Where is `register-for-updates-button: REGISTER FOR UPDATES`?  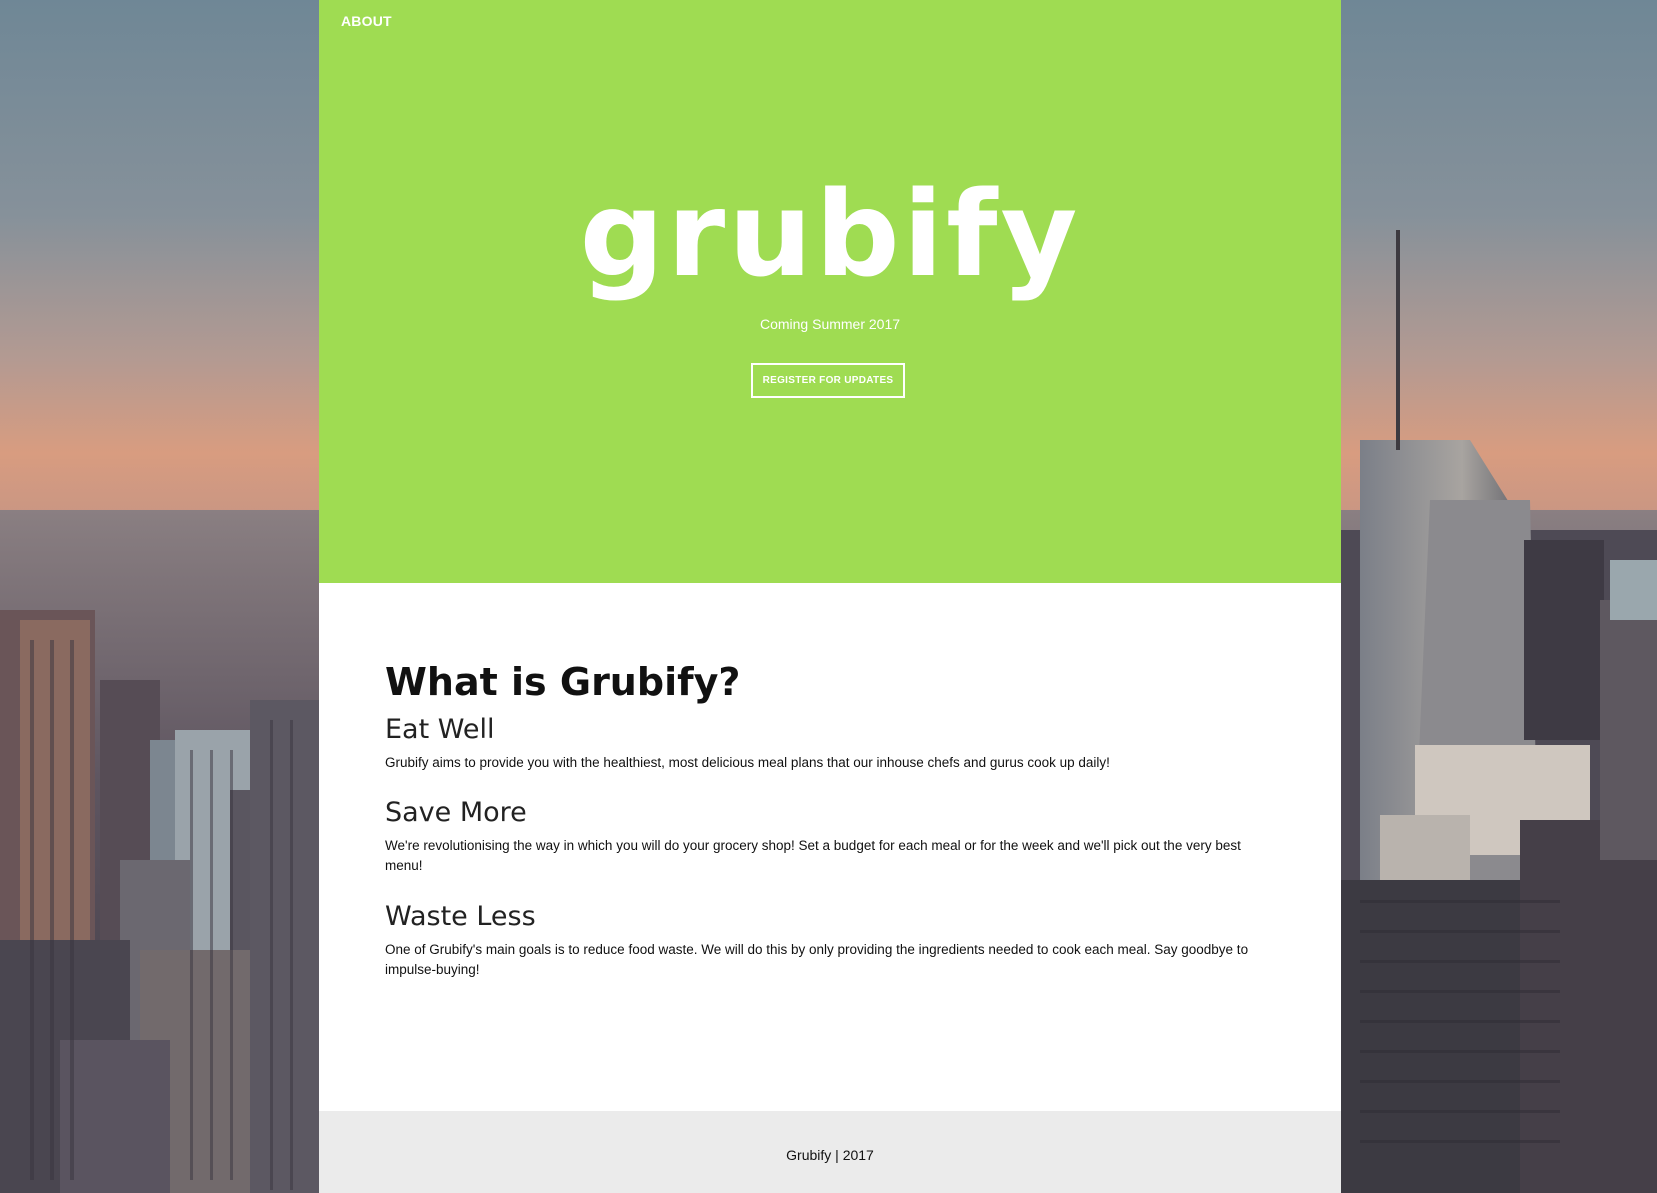
register-for-updates-button: REGISTER FOR UPDATES is located at coordinates (828, 380).